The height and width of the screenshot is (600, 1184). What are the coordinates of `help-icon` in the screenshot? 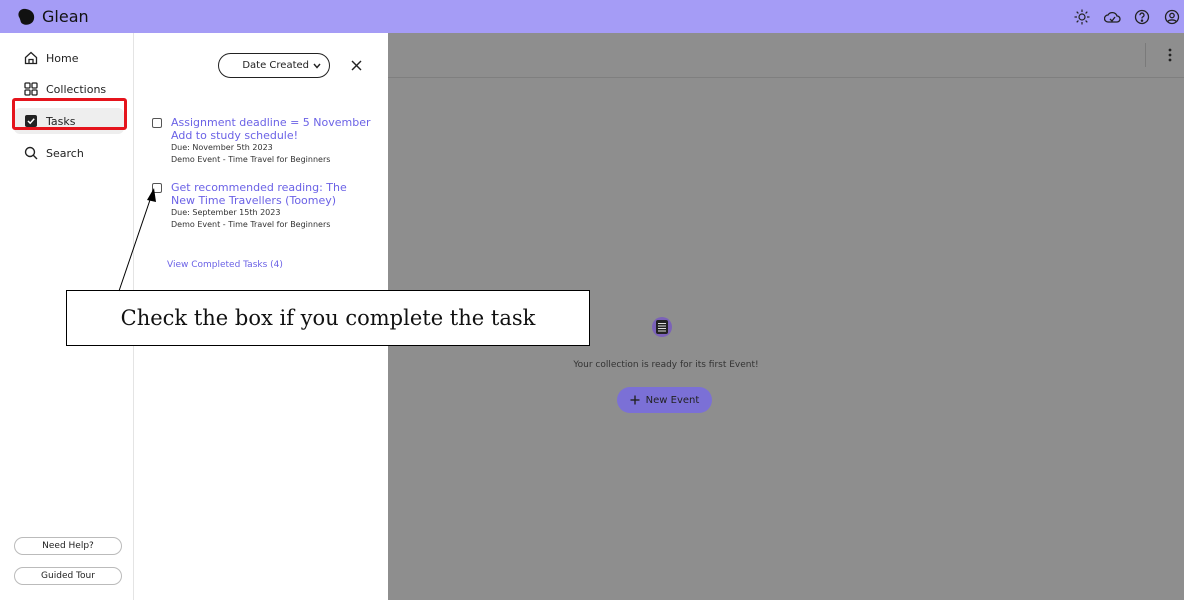 It's located at (1142, 17).